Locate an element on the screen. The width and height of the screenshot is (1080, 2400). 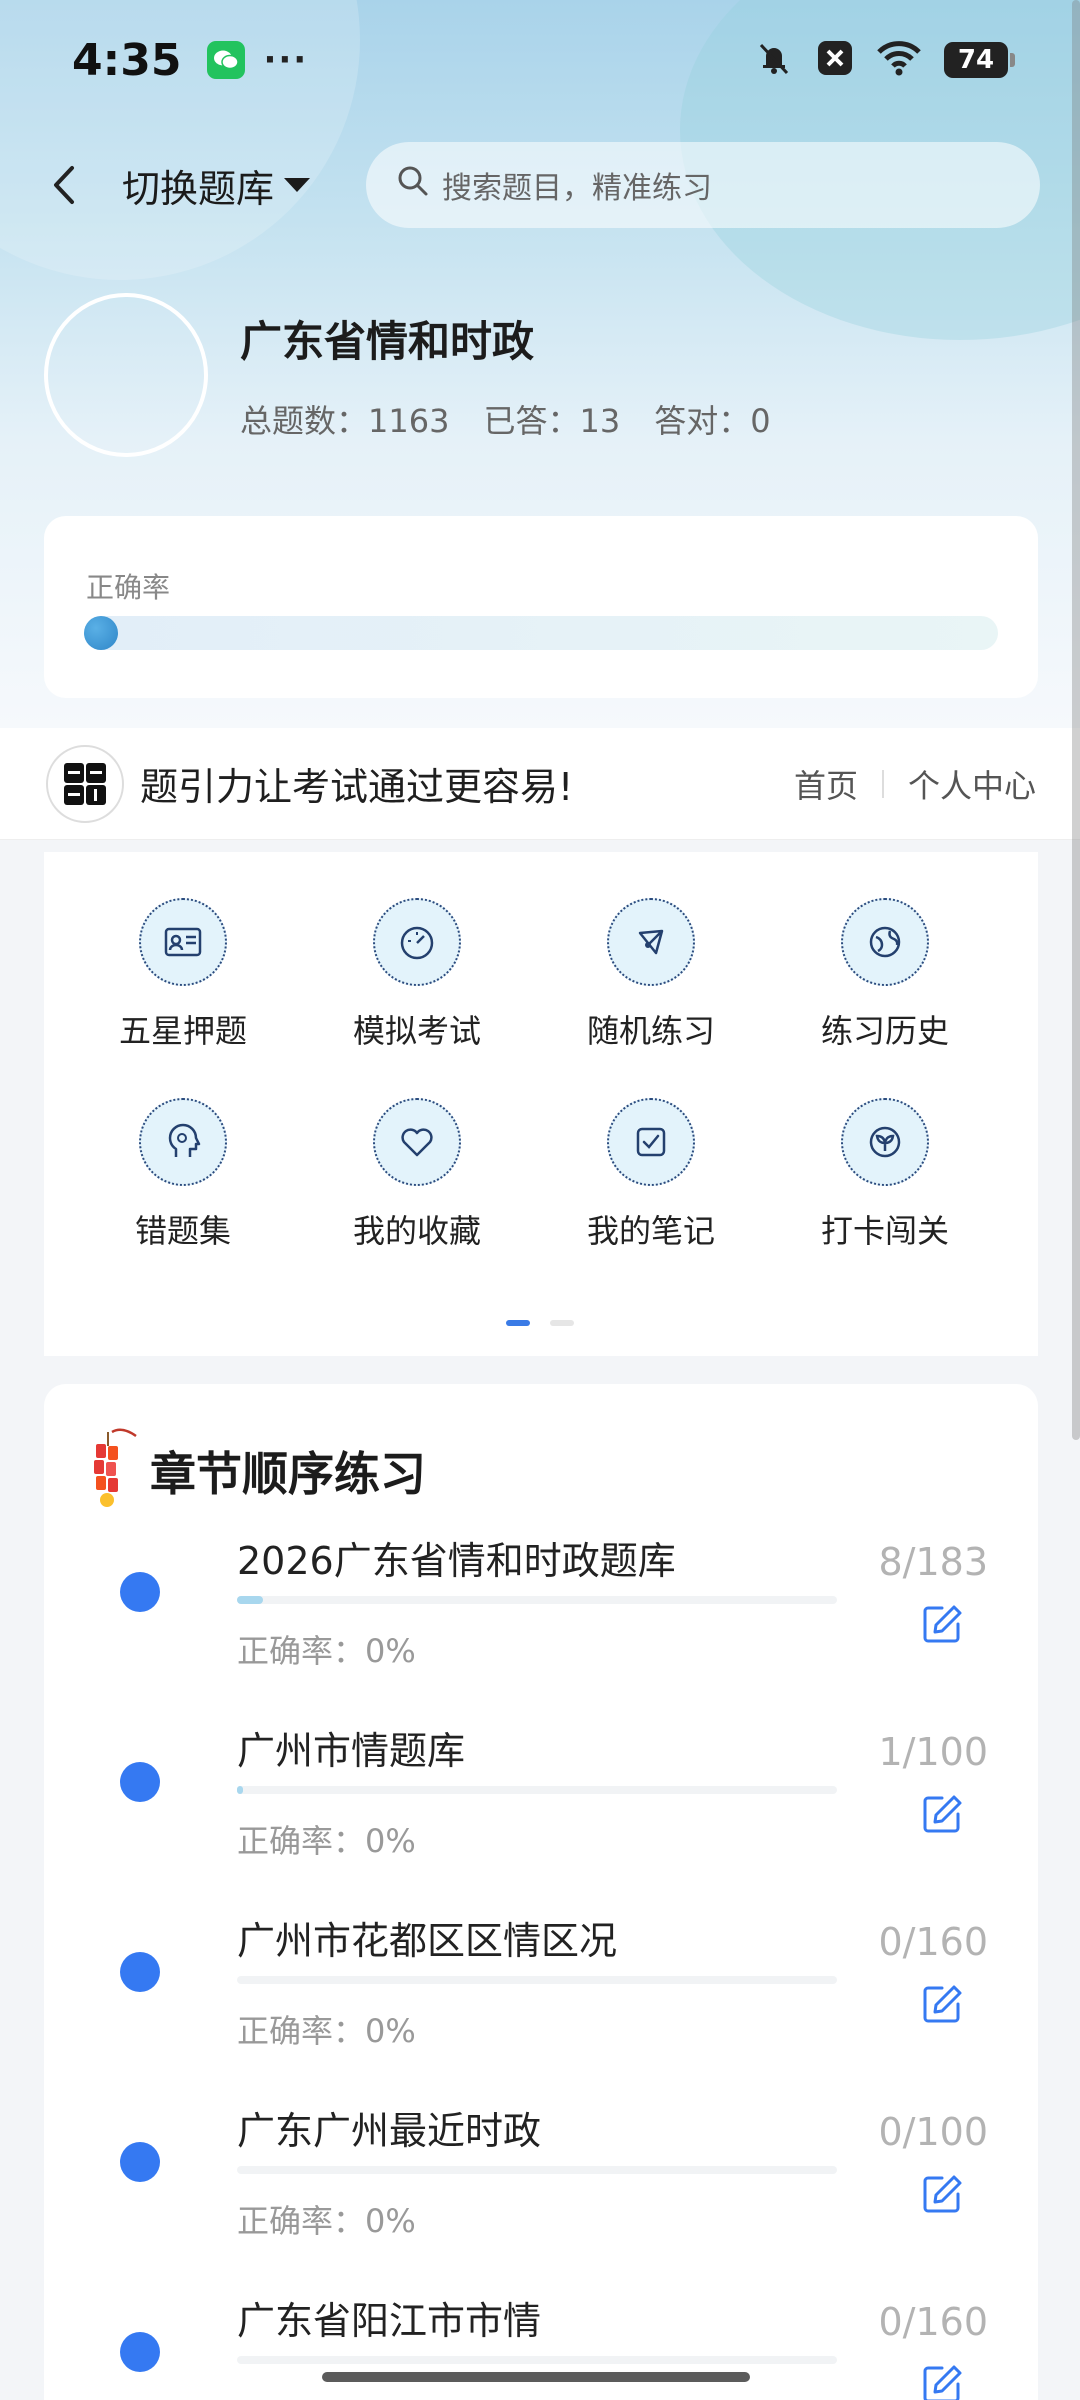
home-link: 首页 is located at coordinates (826, 784).